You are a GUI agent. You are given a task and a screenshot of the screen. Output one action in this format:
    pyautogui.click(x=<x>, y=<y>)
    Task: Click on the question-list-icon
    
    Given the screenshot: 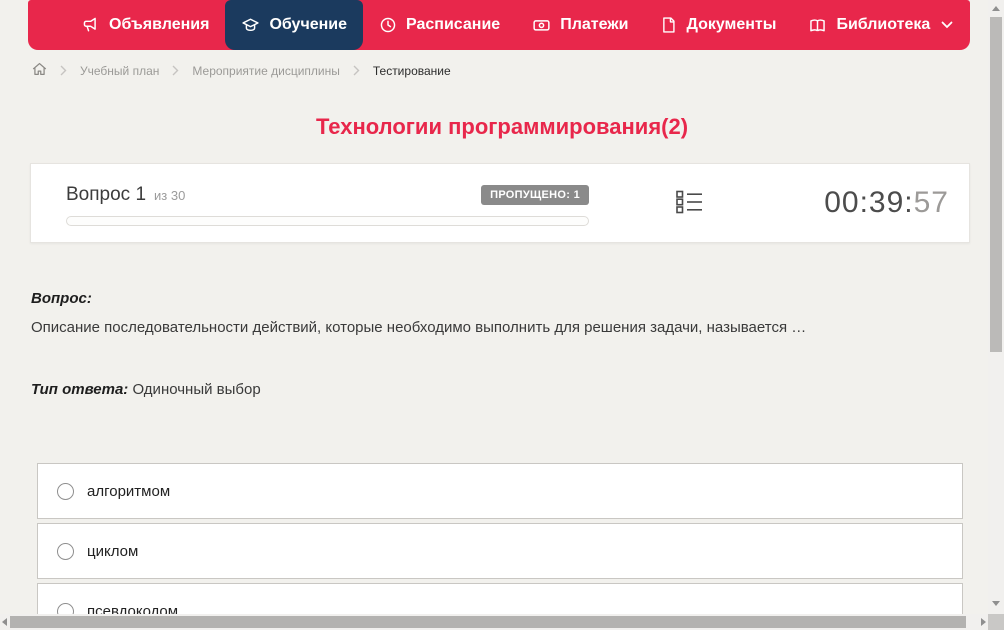 What is the action you would take?
    pyautogui.click(x=689, y=204)
    